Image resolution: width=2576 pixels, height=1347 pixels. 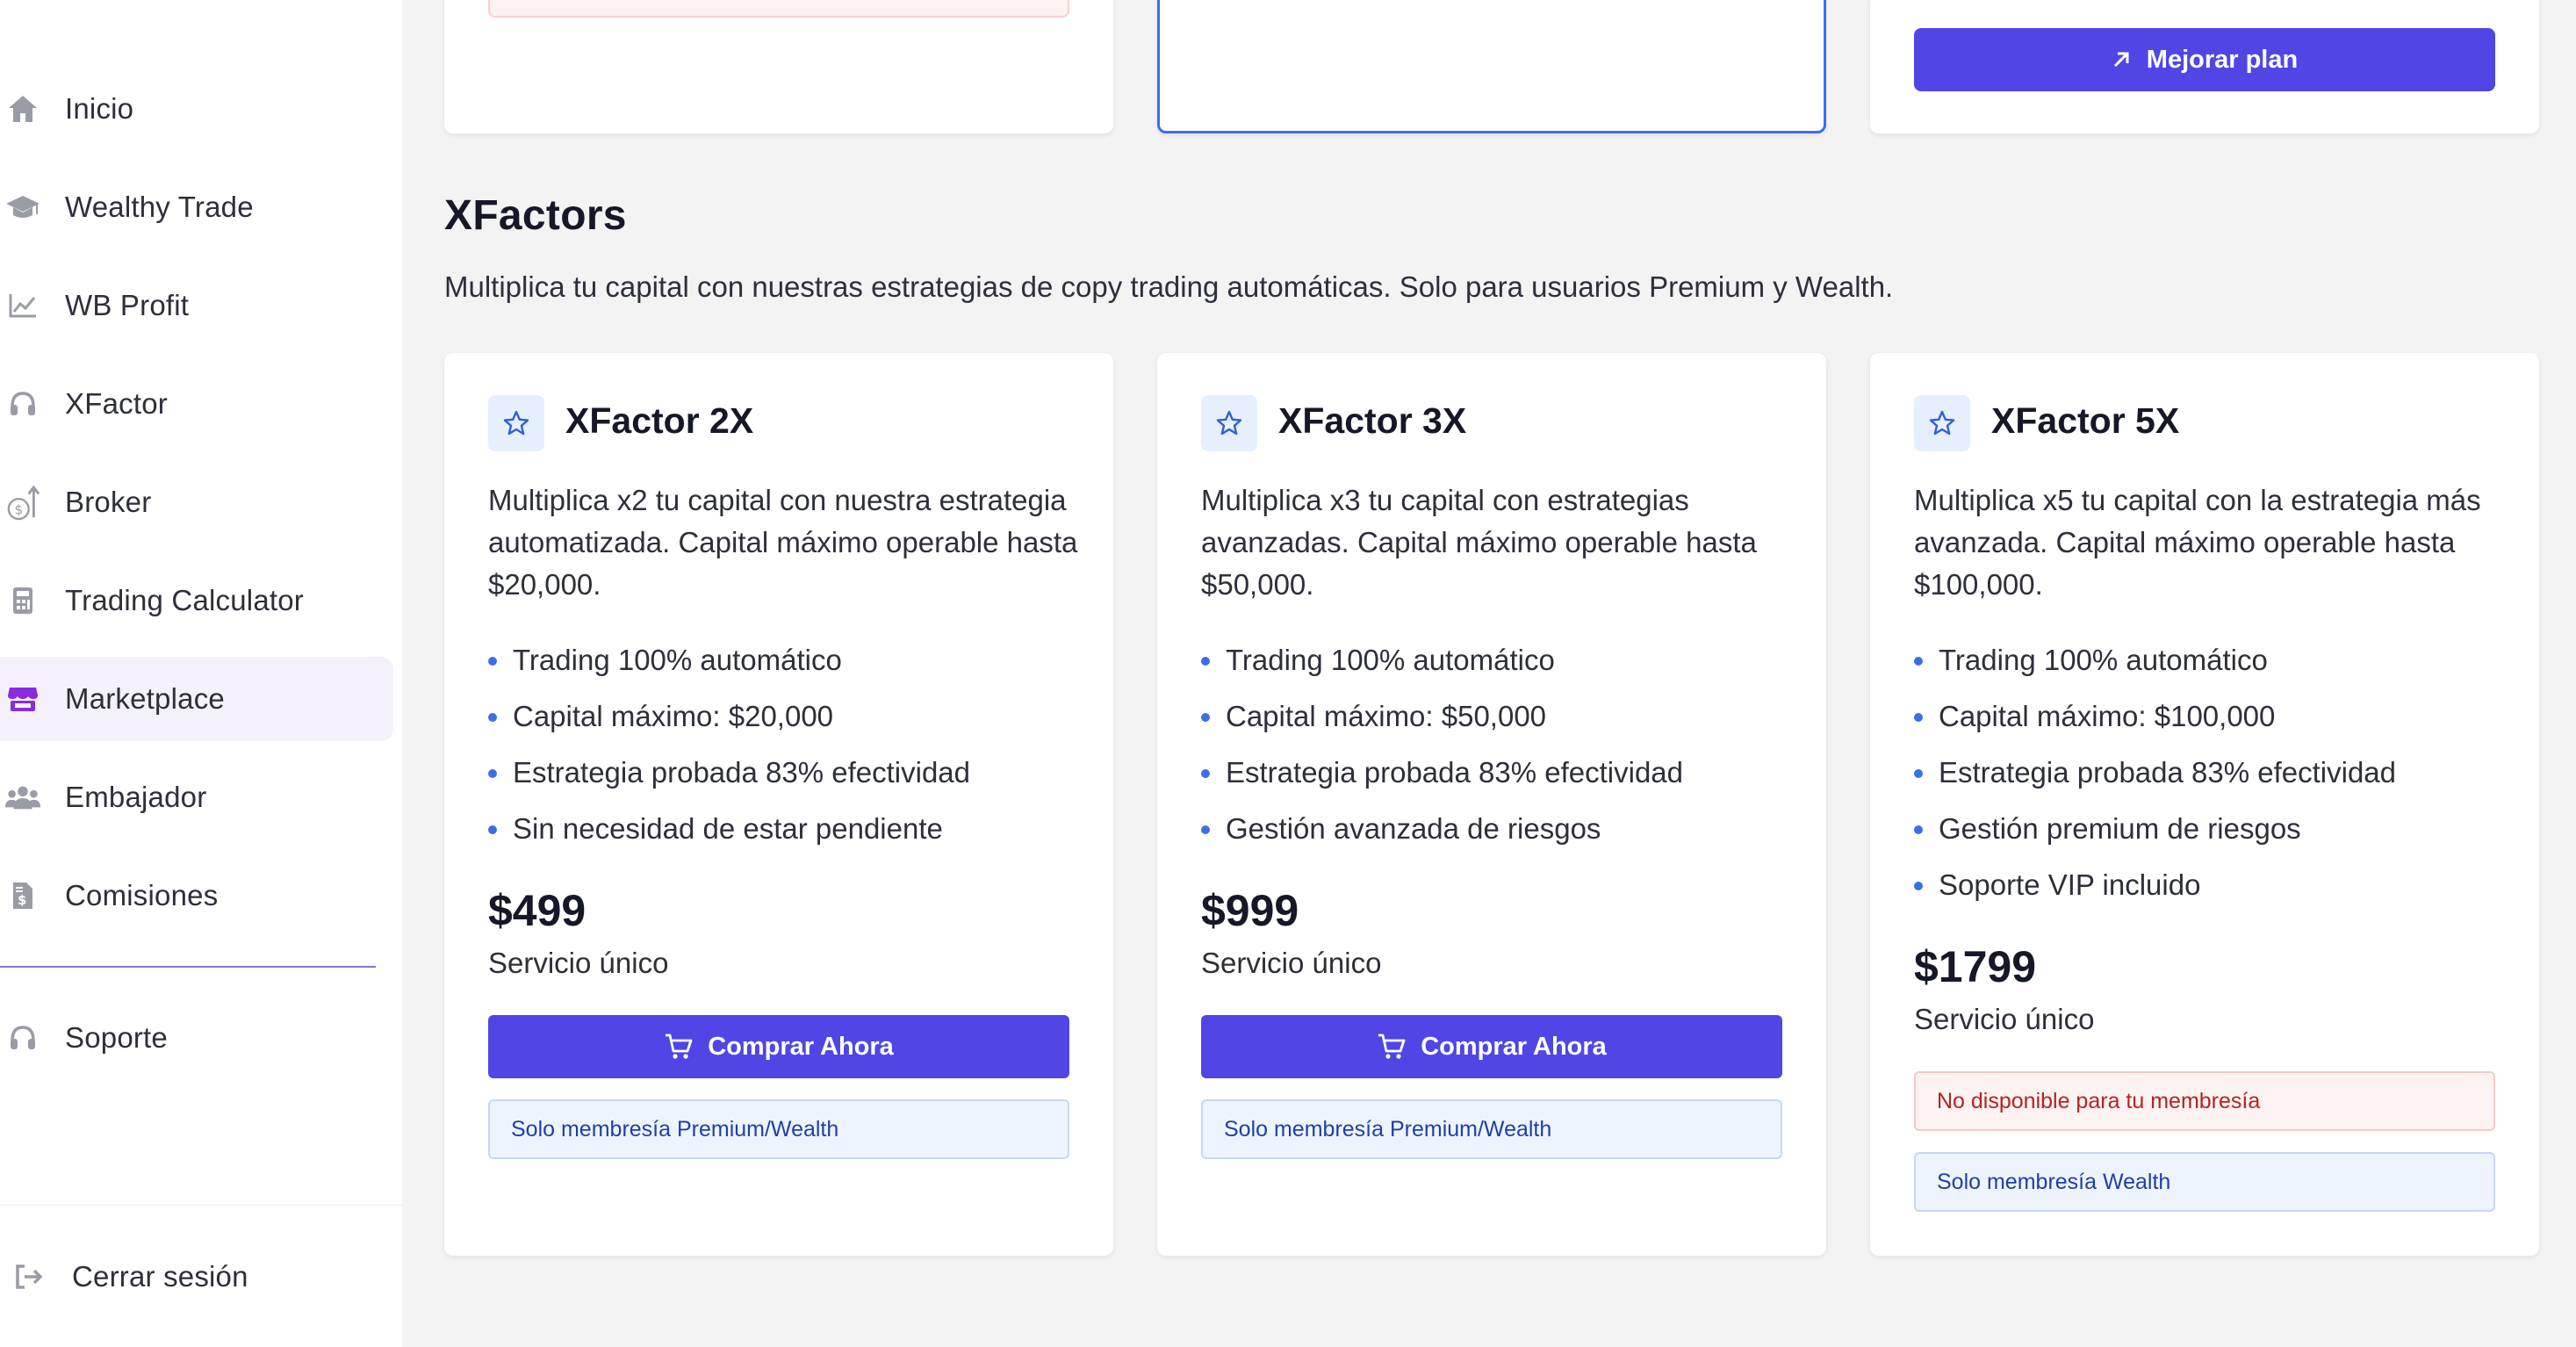 What do you see at coordinates (729, 716) in the screenshot?
I see `feature-item: Capital máximo: $20,000` at bounding box center [729, 716].